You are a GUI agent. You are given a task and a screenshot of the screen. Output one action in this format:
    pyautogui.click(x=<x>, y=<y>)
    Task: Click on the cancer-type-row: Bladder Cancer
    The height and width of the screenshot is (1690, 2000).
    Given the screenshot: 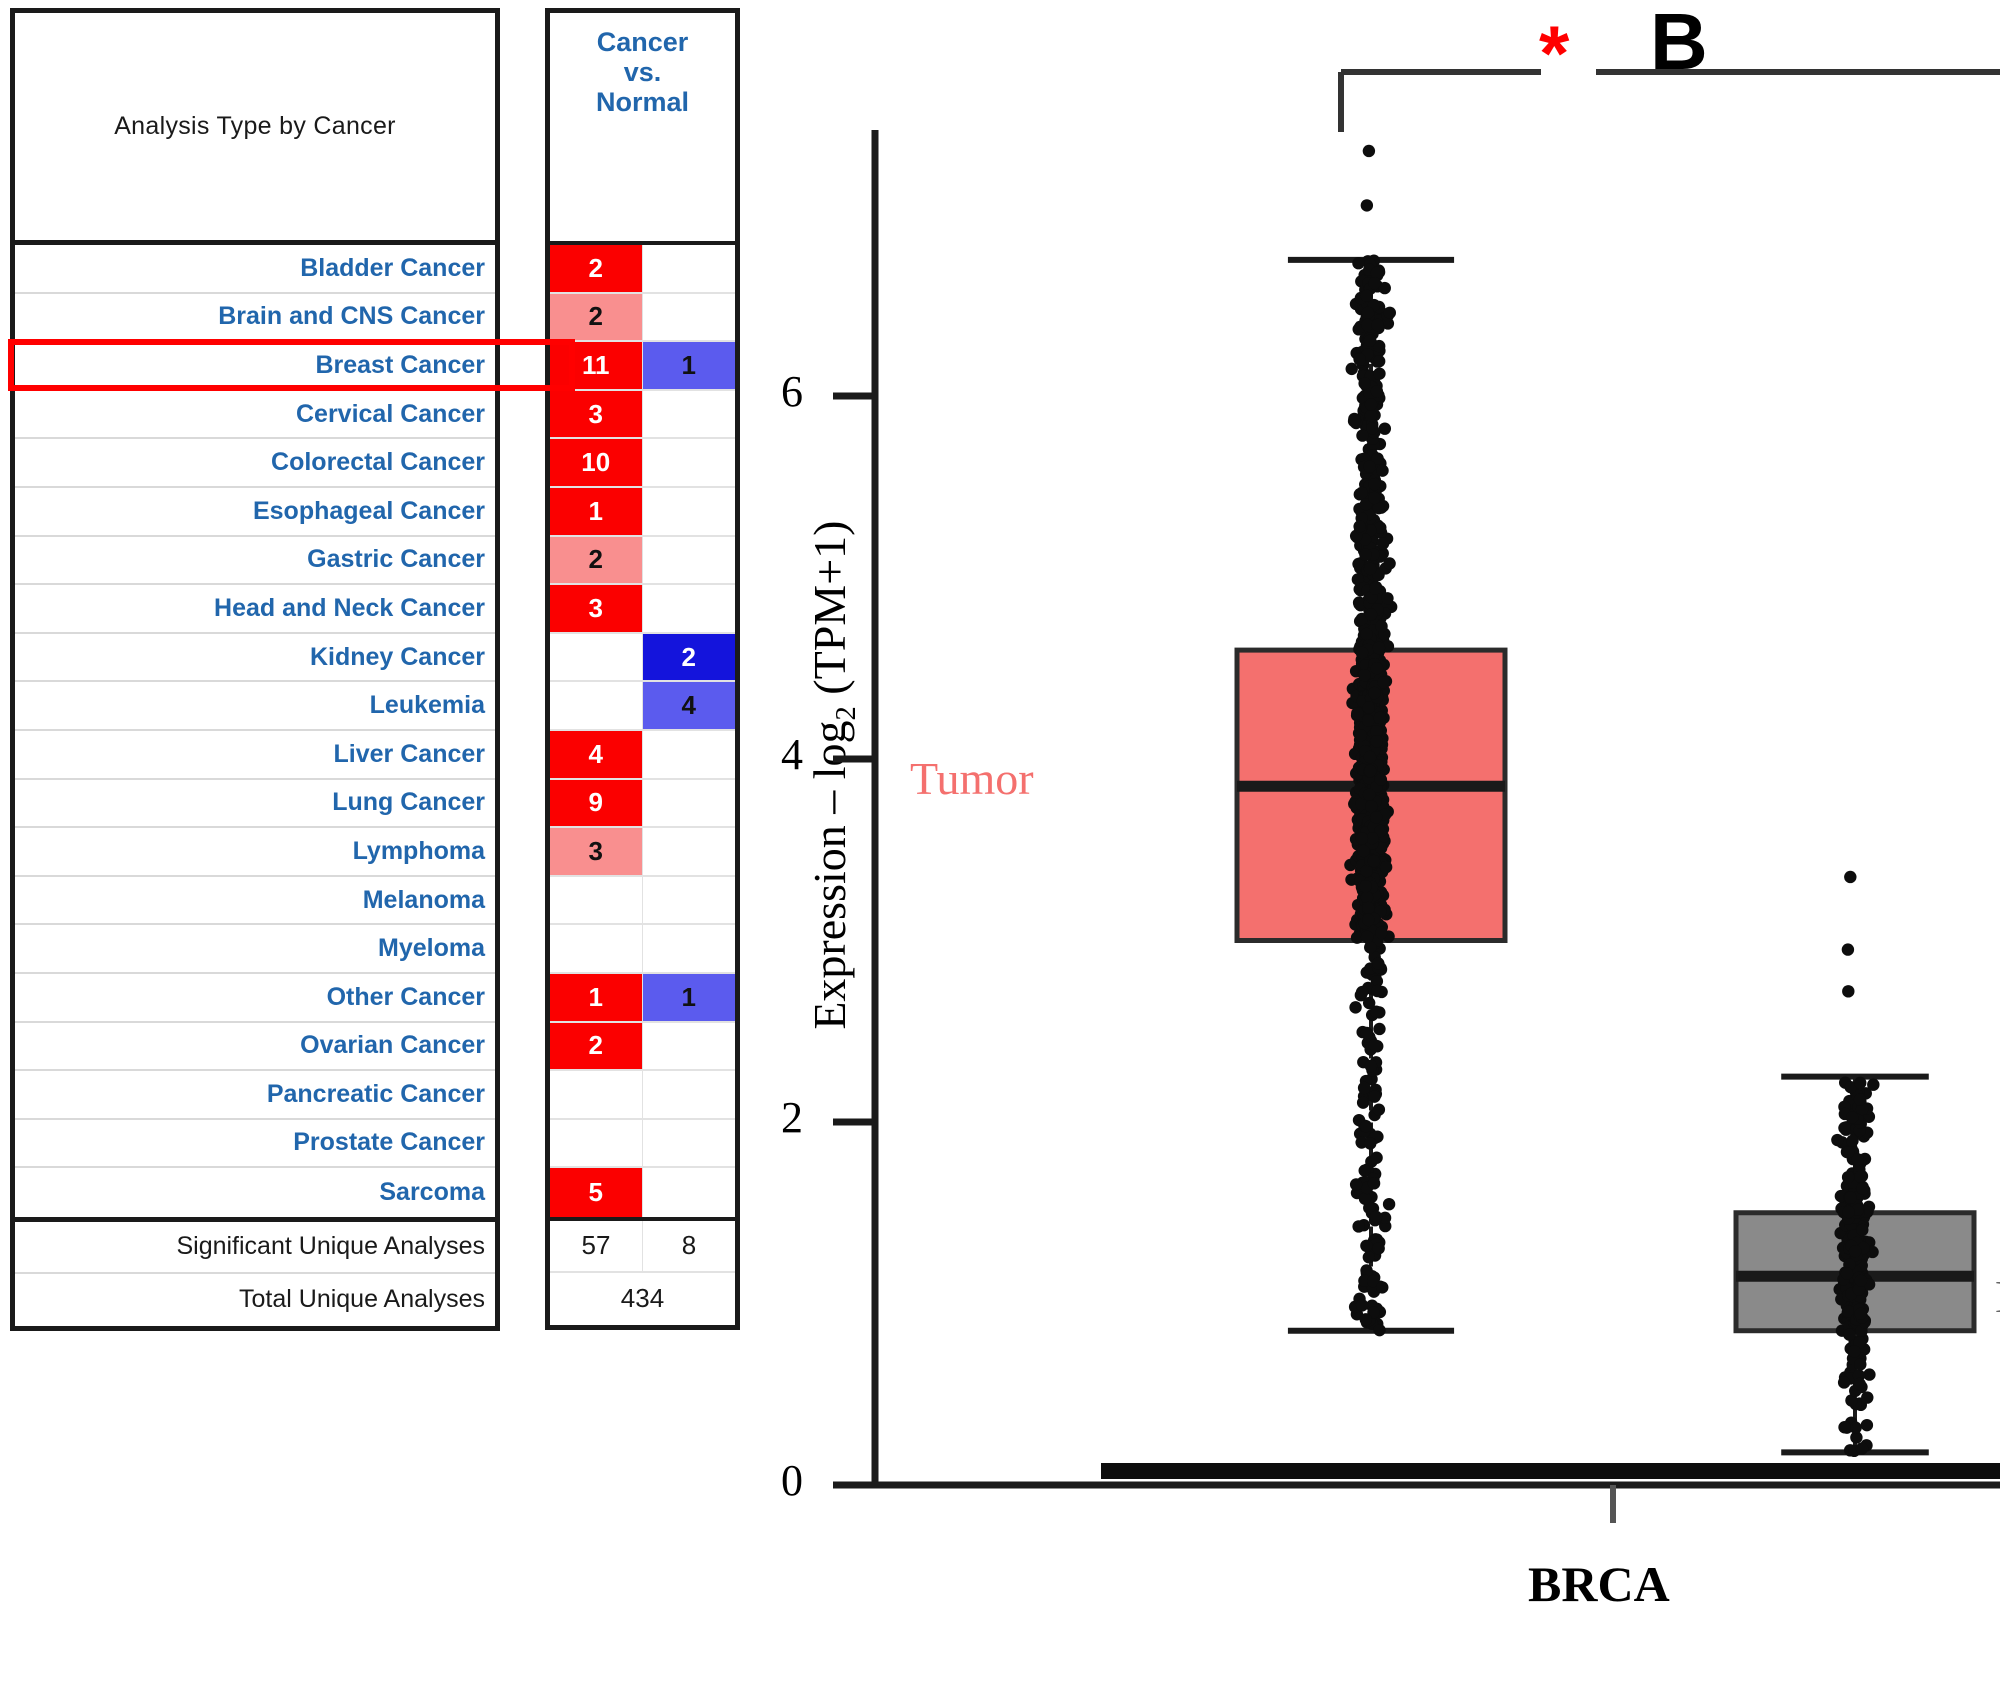 What is the action you would take?
    pyautogui.click(x=255, y=269)
    